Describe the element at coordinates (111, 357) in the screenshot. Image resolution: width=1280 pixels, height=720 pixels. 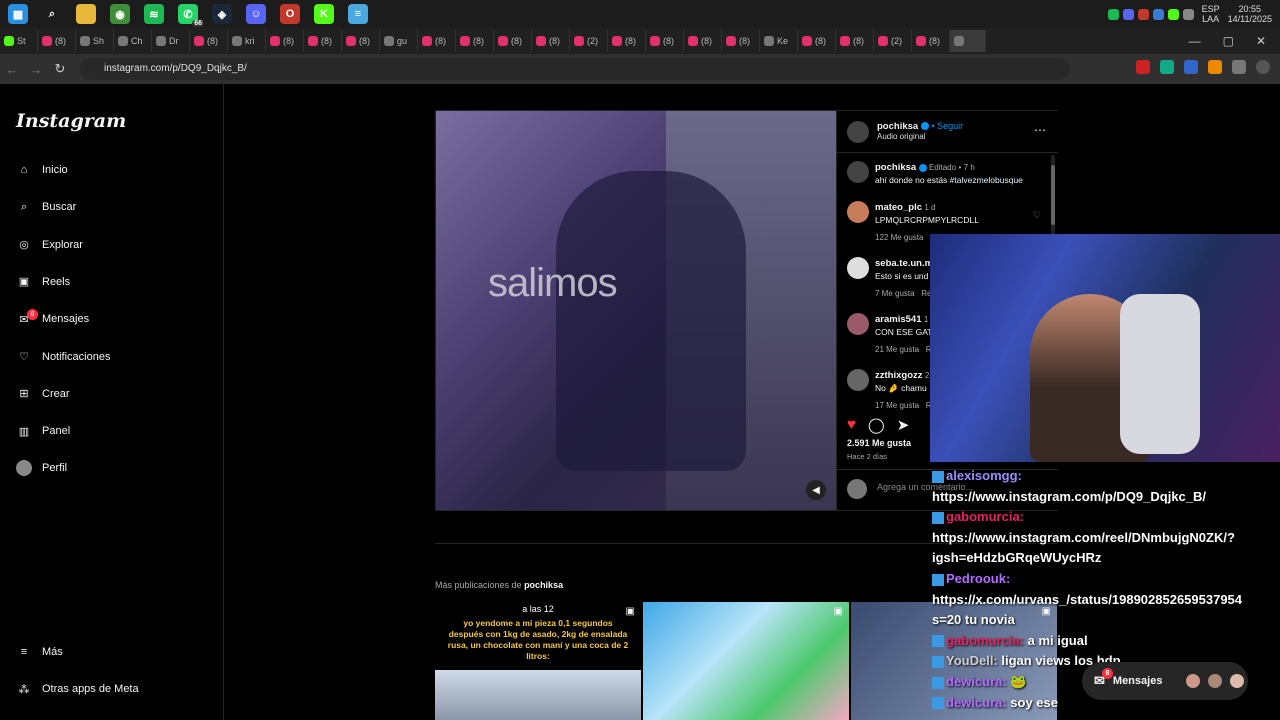
I see `nav-notificaciones: ♡ Notificaciones` at that location.